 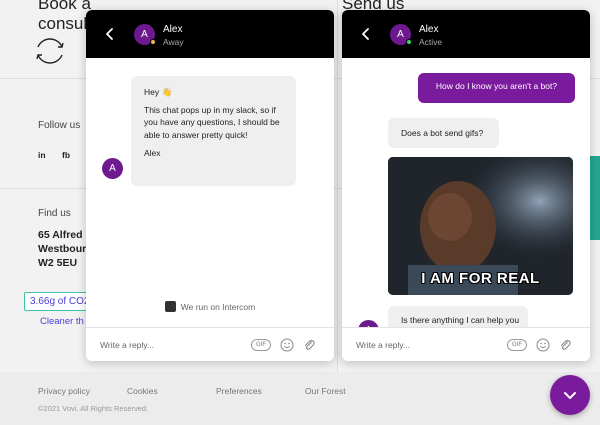 I want to click on refresh-logo-icon, so click(x=50, y=51).